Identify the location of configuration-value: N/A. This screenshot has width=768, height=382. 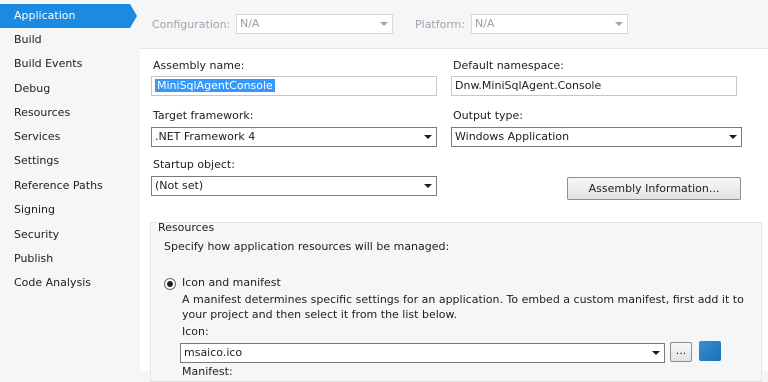
(250, 23).